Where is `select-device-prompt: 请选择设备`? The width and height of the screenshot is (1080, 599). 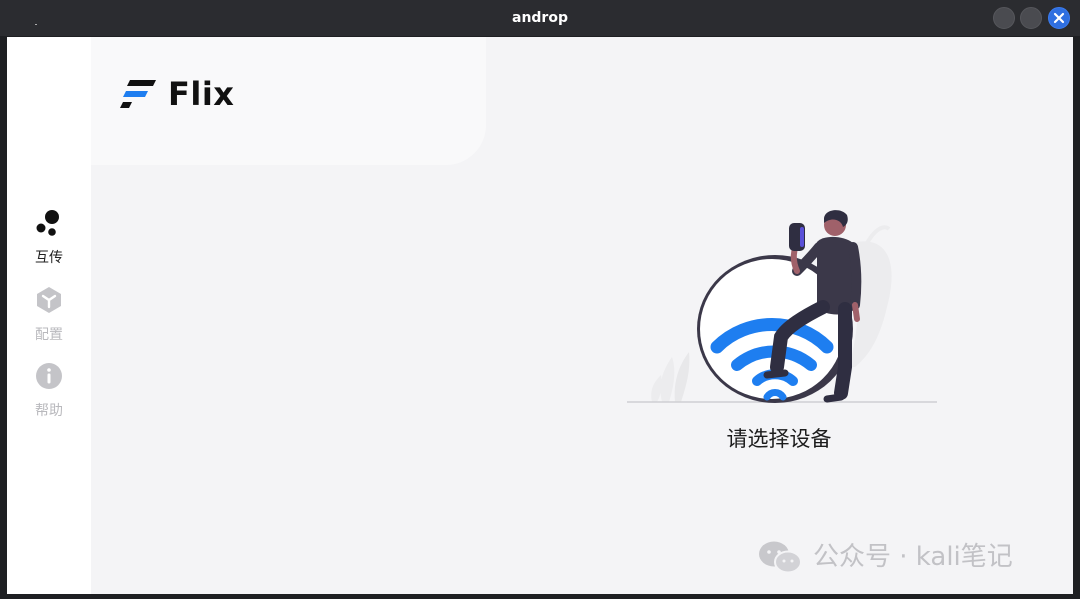 select-device-prompt: 请选择设备 is located at coordinates (779, 439).